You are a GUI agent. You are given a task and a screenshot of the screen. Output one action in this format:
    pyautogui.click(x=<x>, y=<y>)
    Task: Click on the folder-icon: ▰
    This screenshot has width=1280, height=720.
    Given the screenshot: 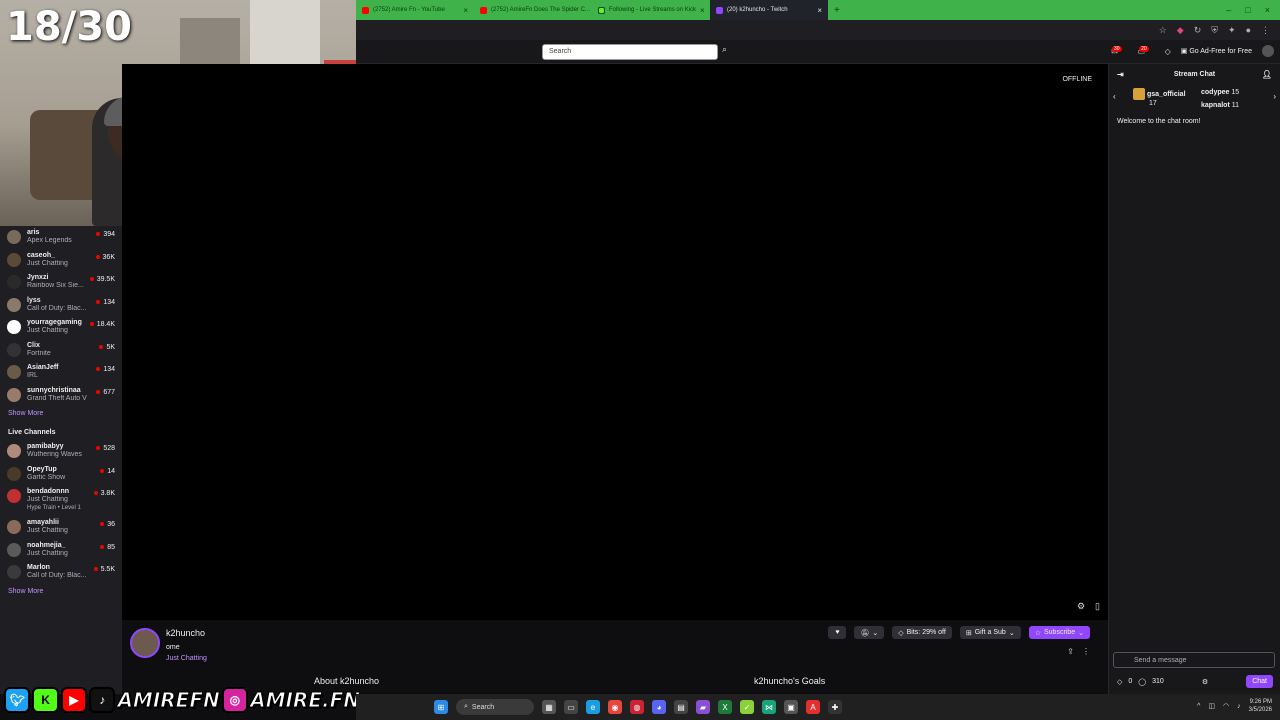 What is the action you would take?
    pyautogui.click(x=703, y=707)
    